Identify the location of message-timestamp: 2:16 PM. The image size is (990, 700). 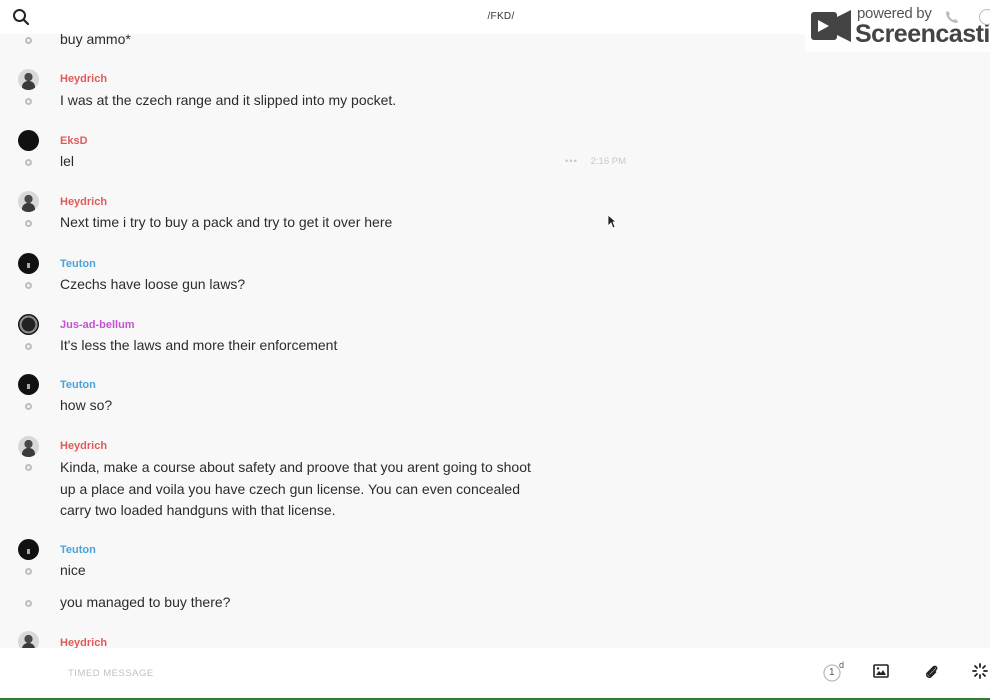
(608, 161).